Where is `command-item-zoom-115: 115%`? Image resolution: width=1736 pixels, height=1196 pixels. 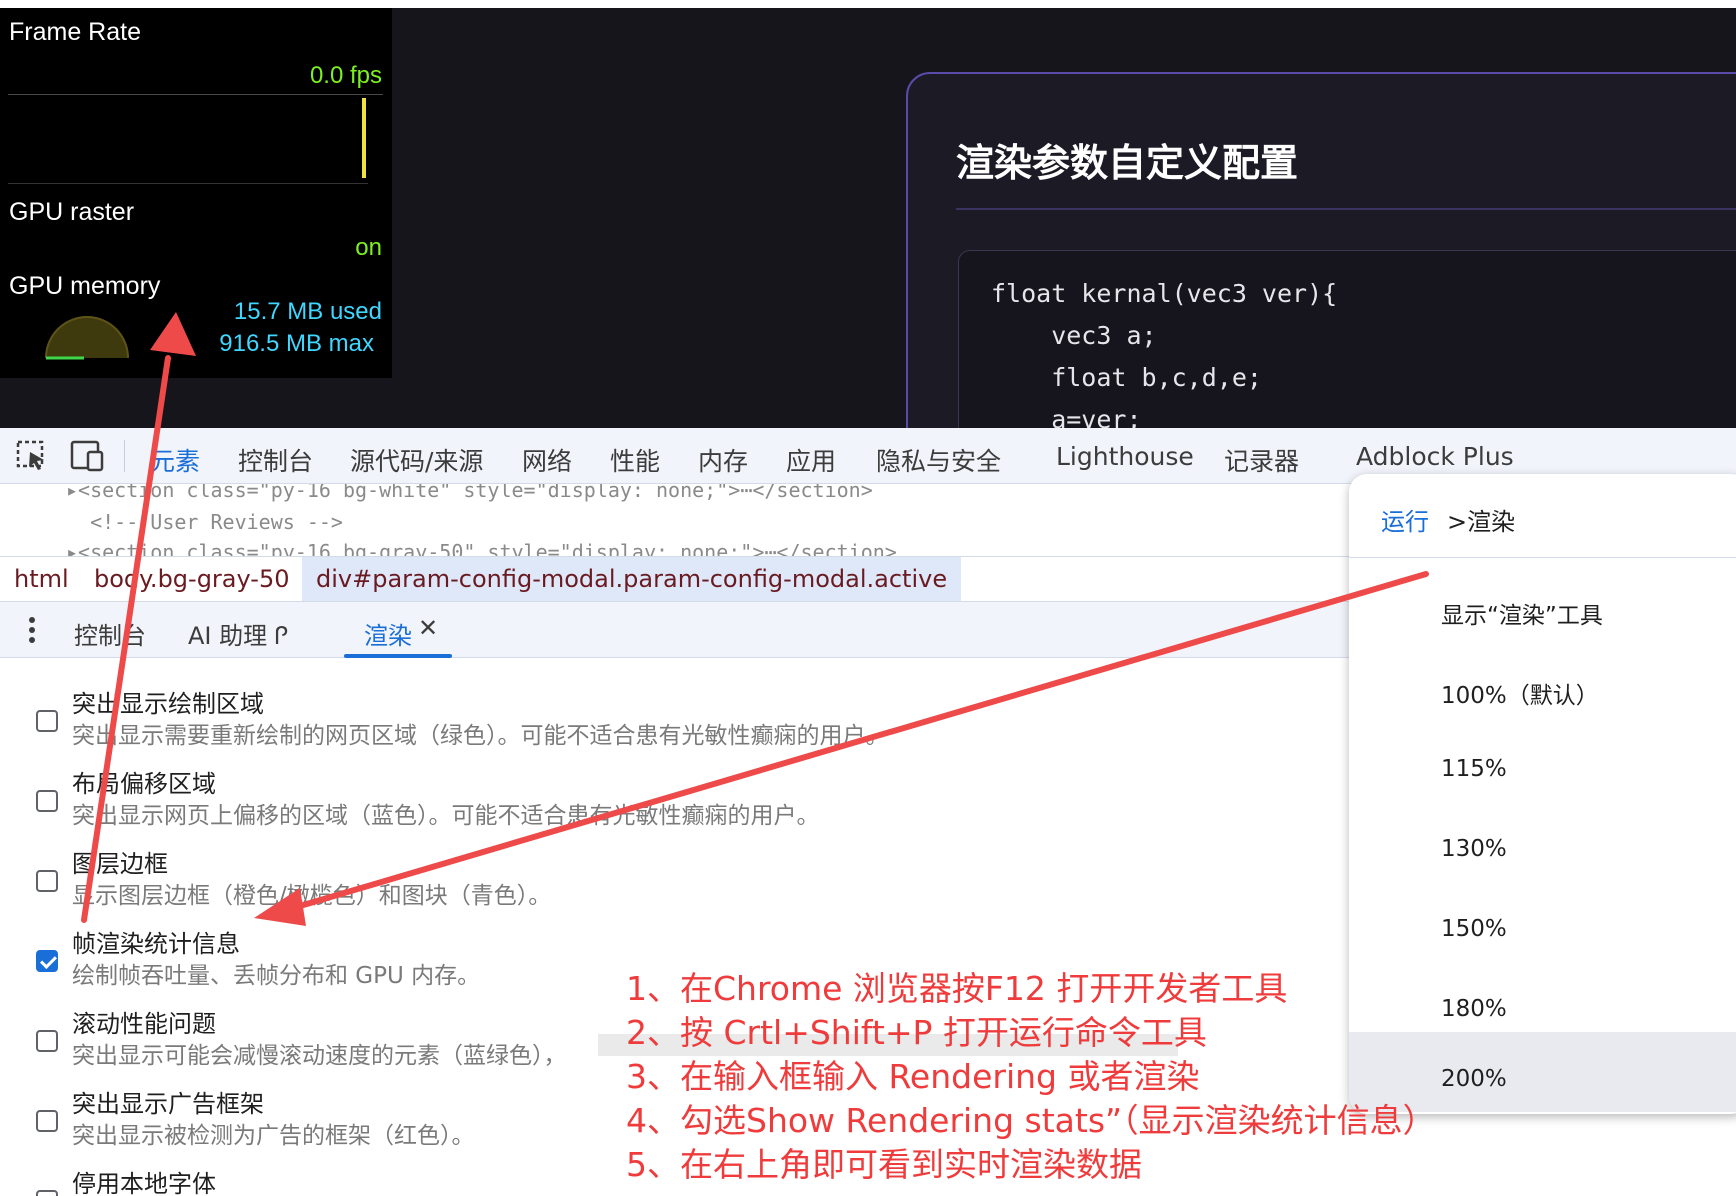
command-item-zoom-115: 115% is located at coordinates (1542, 770).